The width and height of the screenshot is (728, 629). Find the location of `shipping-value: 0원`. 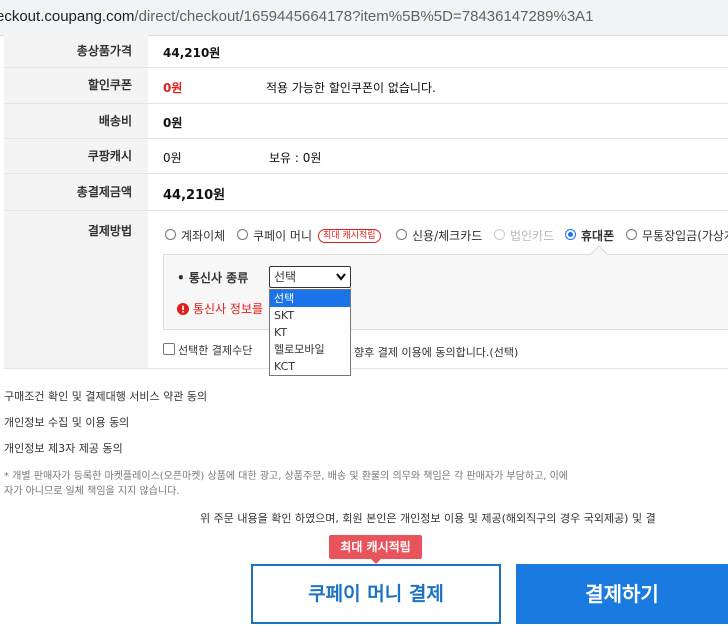

shipping-value: 0원 is located at coordinates (173, 123).